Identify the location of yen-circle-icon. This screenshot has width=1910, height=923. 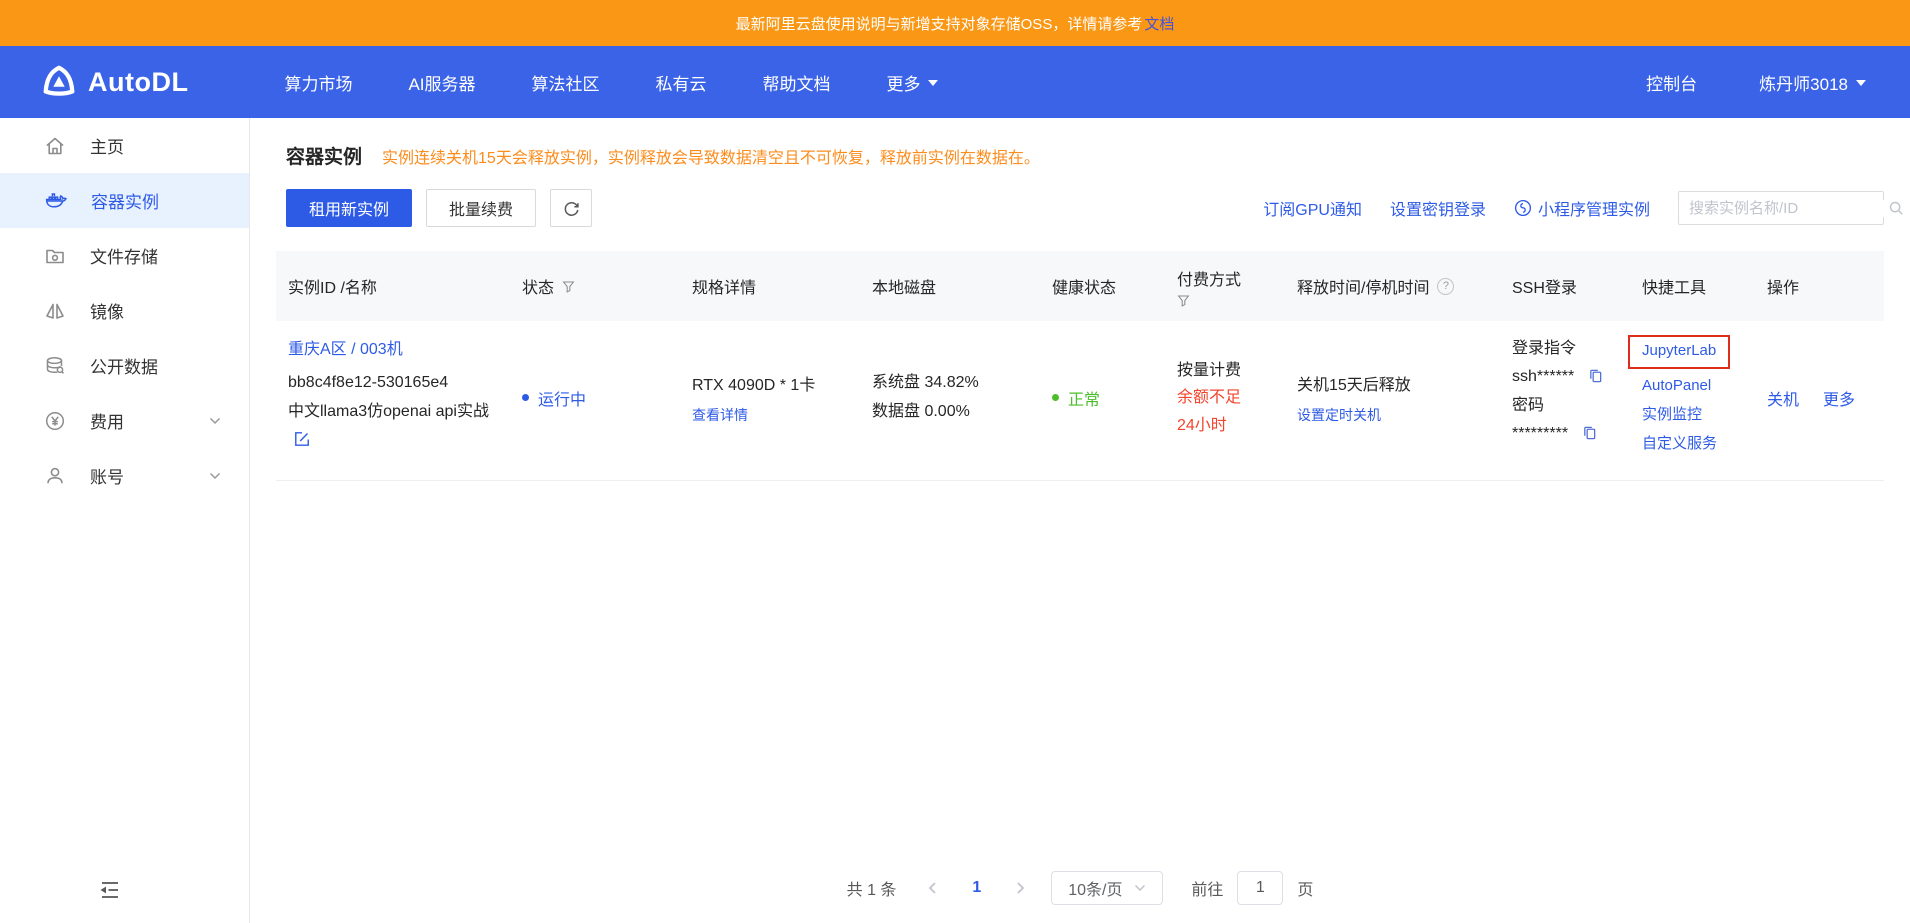
(55, 421).